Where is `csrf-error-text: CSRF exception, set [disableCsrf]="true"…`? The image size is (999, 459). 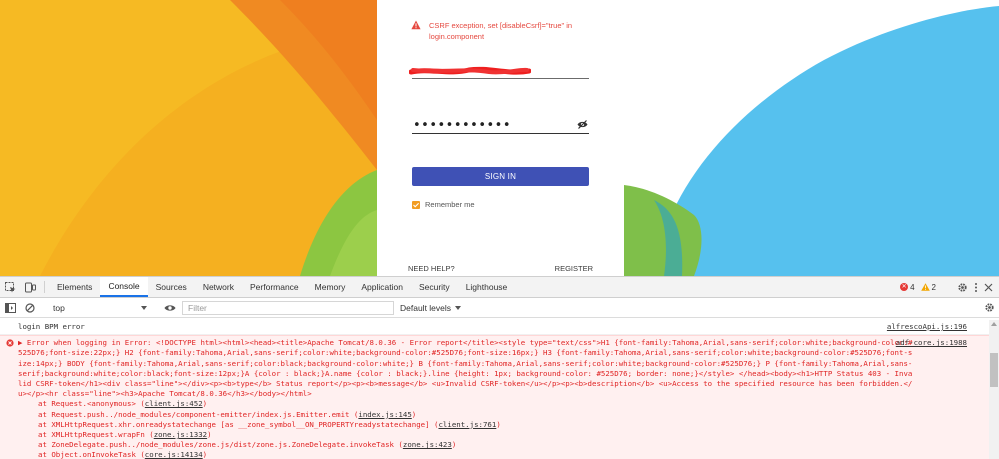
csrf-error-text: CSRF exception, set [disableCsrf]="true"… is located at coordinates (501, 31).